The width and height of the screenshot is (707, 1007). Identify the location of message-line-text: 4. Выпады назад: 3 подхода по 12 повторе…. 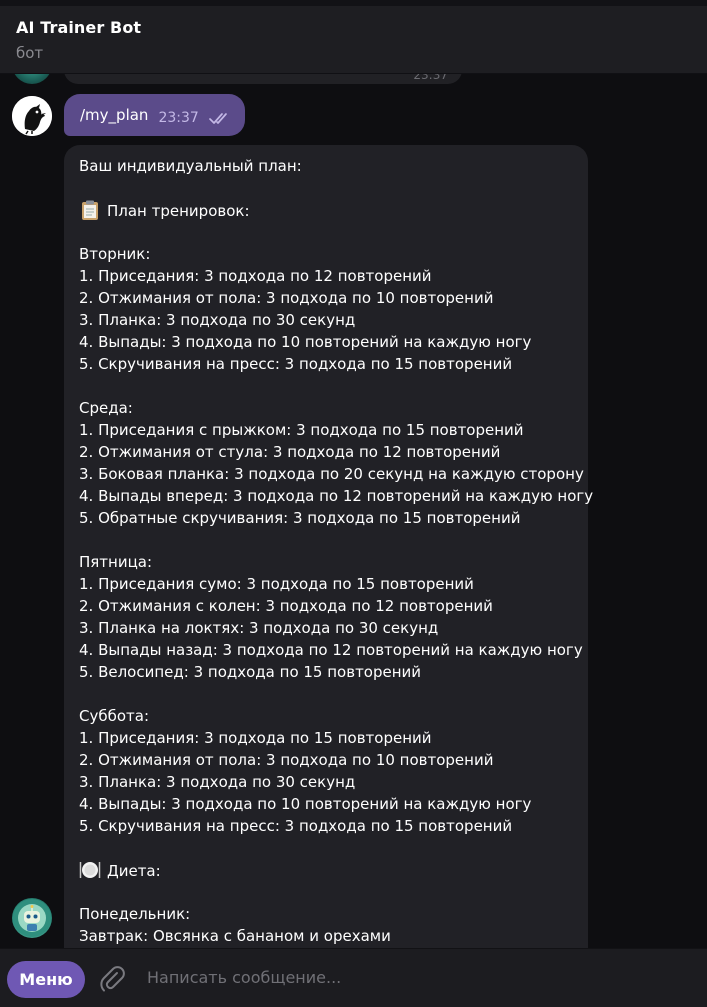
(331, 650).